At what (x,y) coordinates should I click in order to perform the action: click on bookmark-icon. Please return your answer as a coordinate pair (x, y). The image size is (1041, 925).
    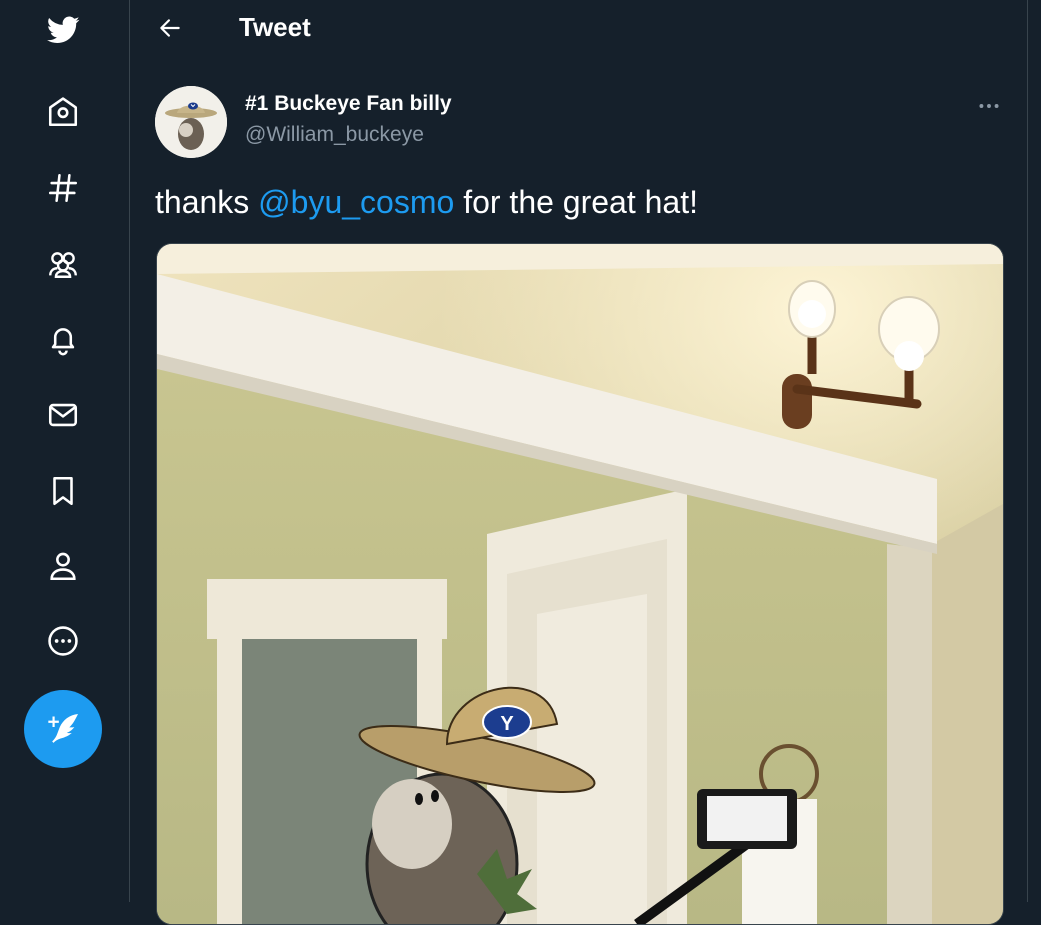
    Looking at the image, I should click on (63, 491).